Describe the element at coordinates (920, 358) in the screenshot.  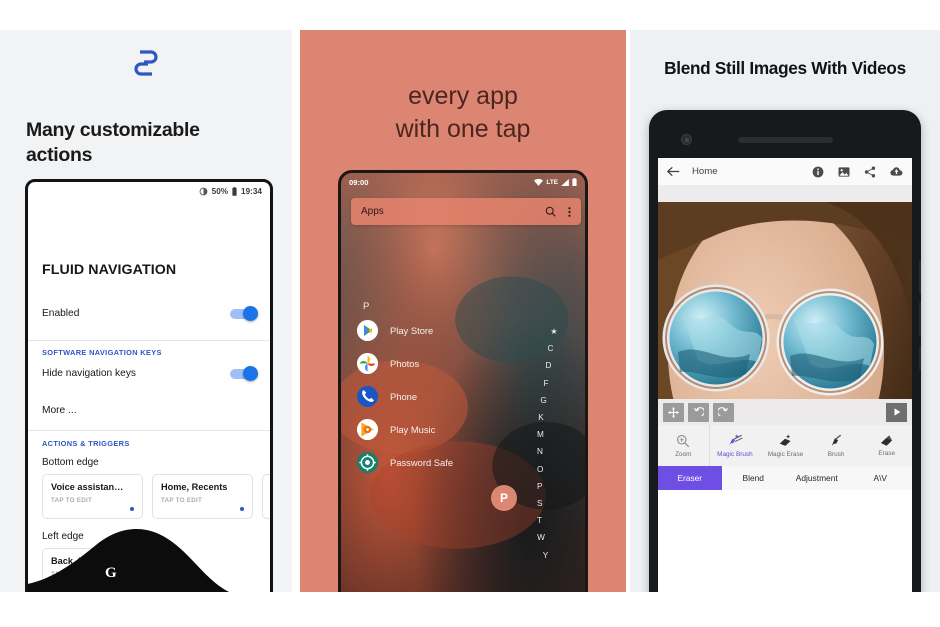
I see `power-button` at that location.